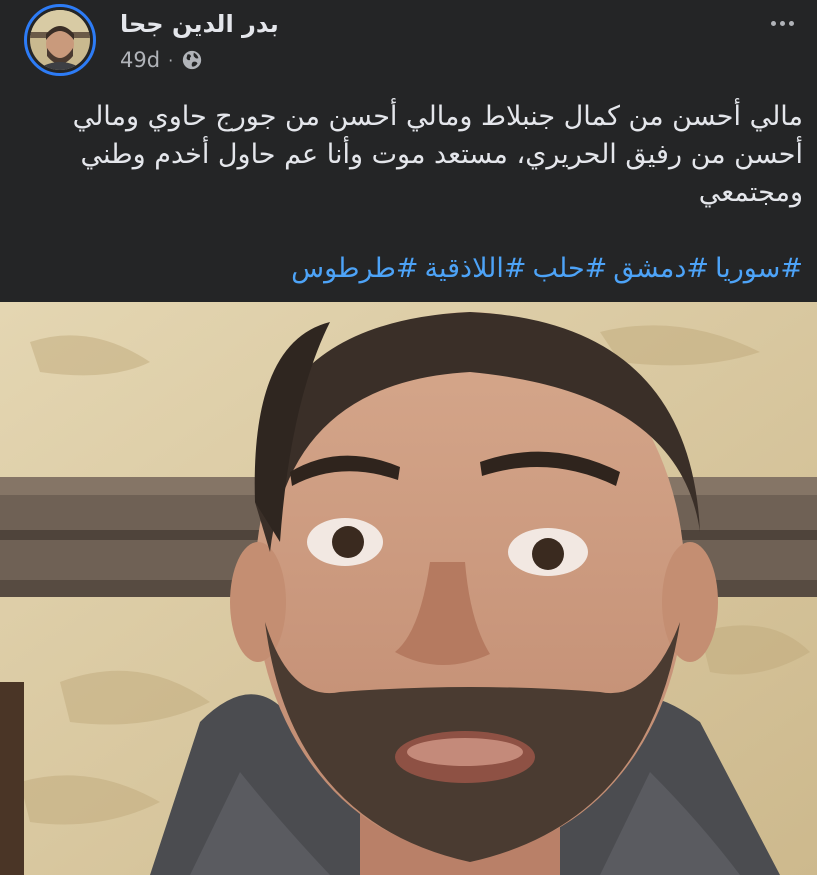  What do you see at coordinates (199, 24) in the screenshot?
I see `author-name: بدر الدين جحا` at bounding box center [199, 24].